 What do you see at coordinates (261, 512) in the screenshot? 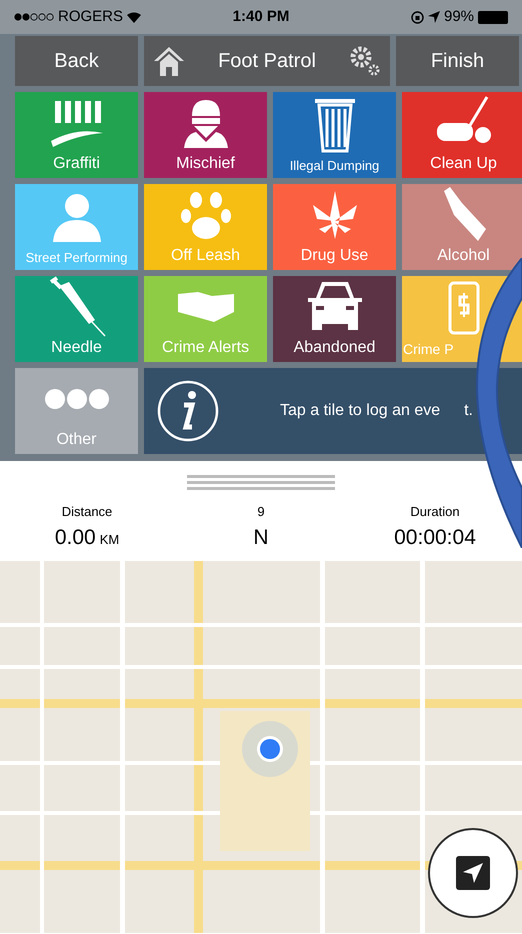
I see `heading-degrees: 9` at bounding box center [261, 512].